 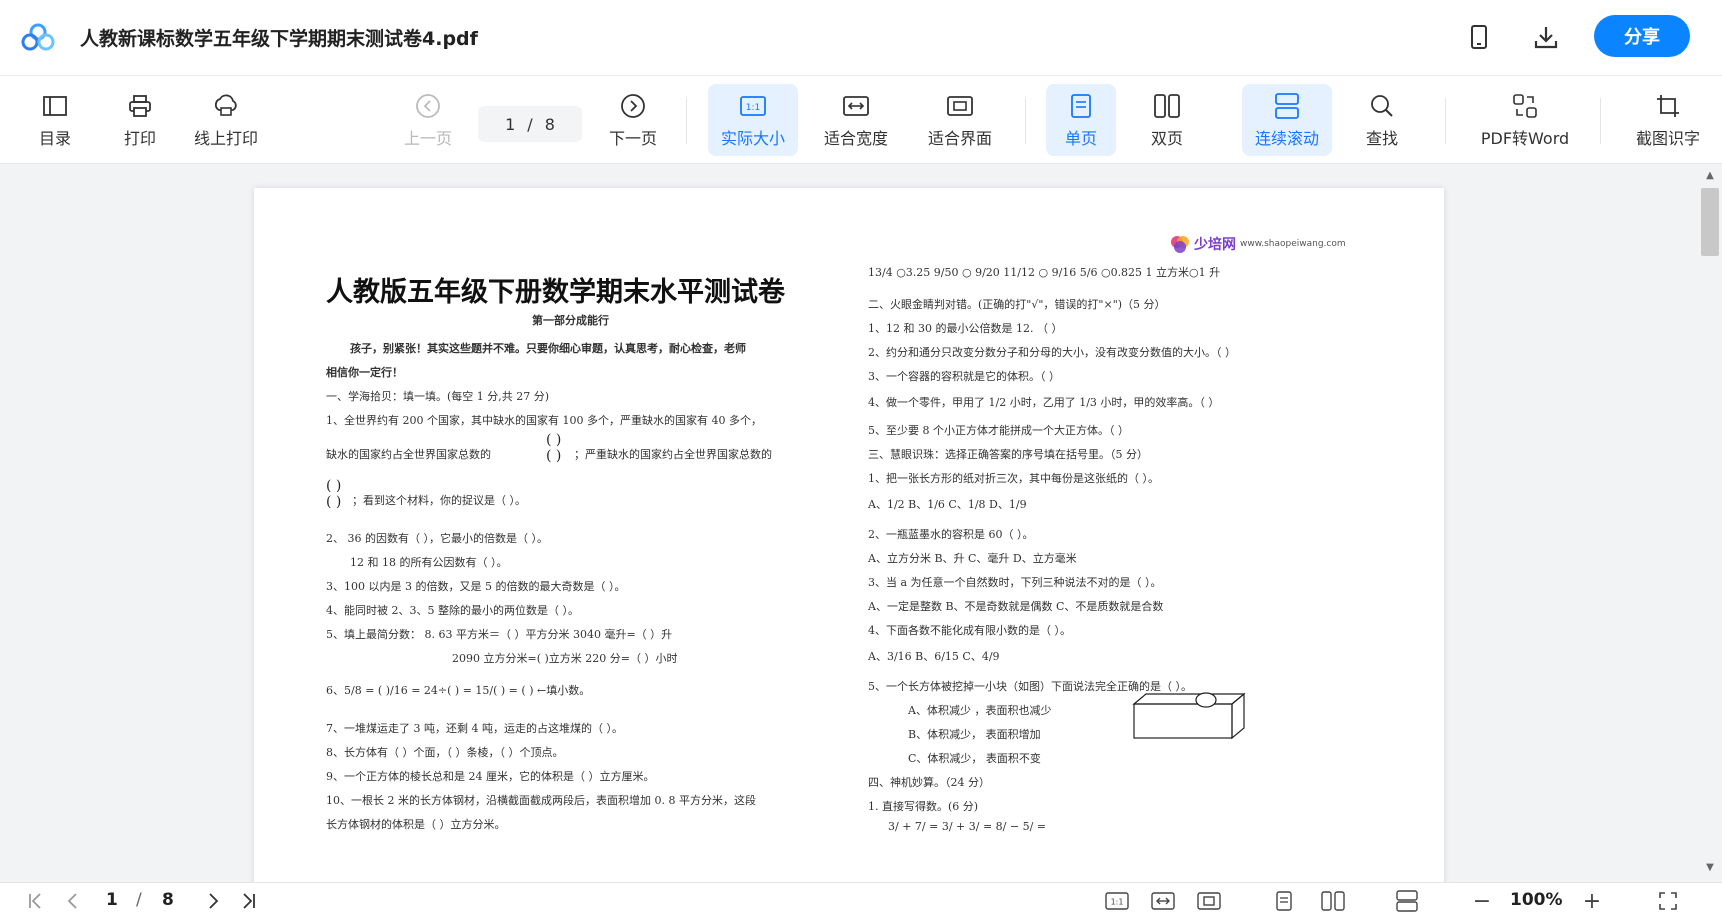 I want to click on screenshot-ocr-button: 截图识字, so click(x=1668, y=120).